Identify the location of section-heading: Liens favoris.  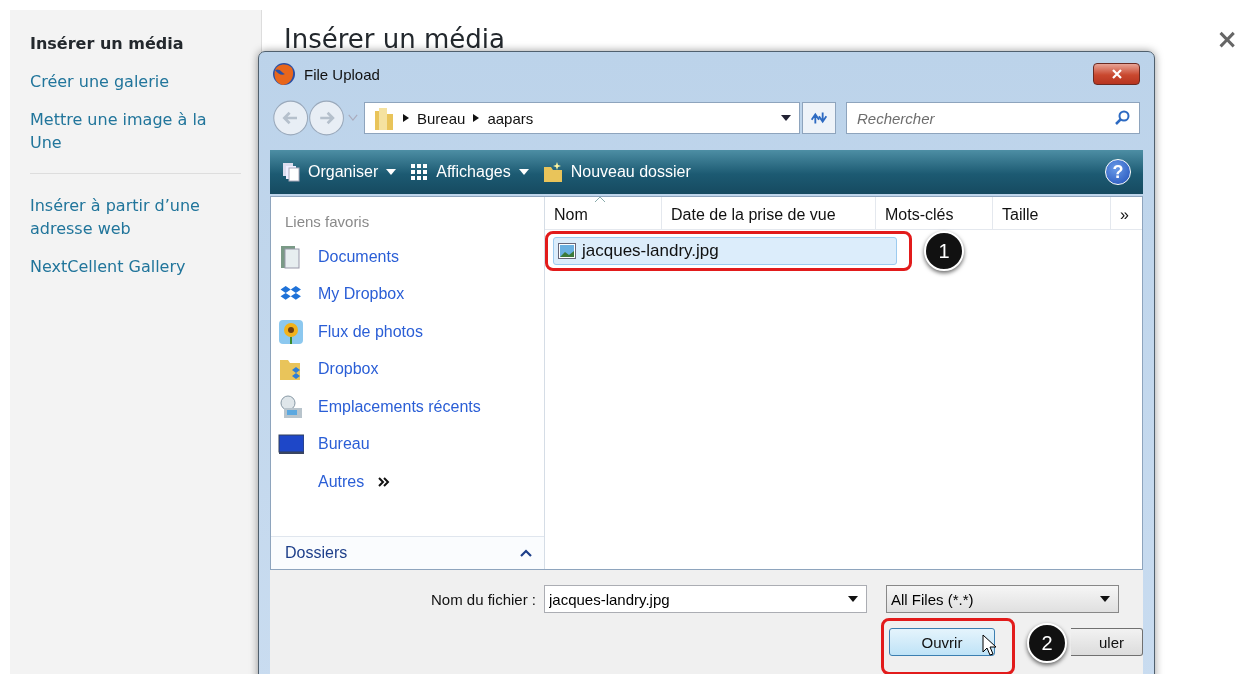
(327, 222).